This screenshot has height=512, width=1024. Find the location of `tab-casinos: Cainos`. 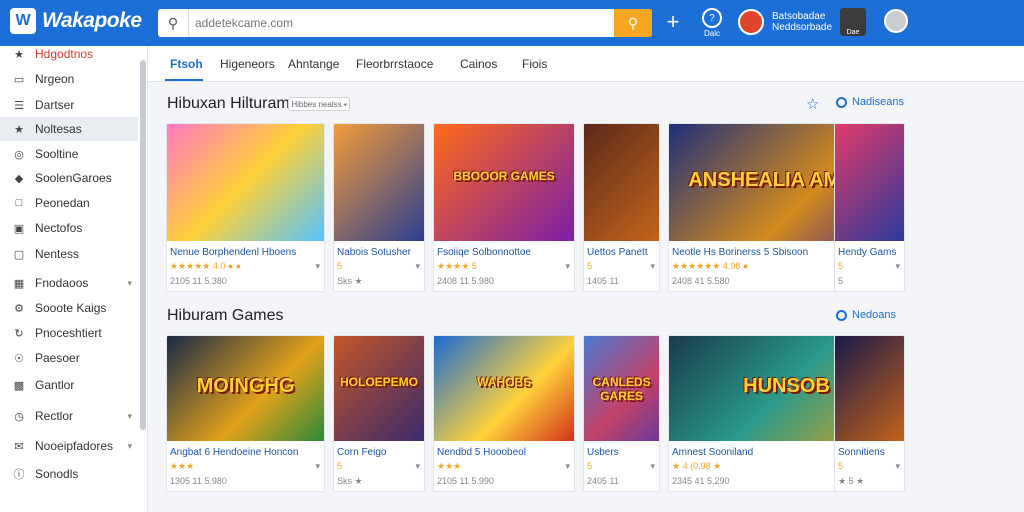

tab-casinos: Cainos is located at coordinates (478, 64).